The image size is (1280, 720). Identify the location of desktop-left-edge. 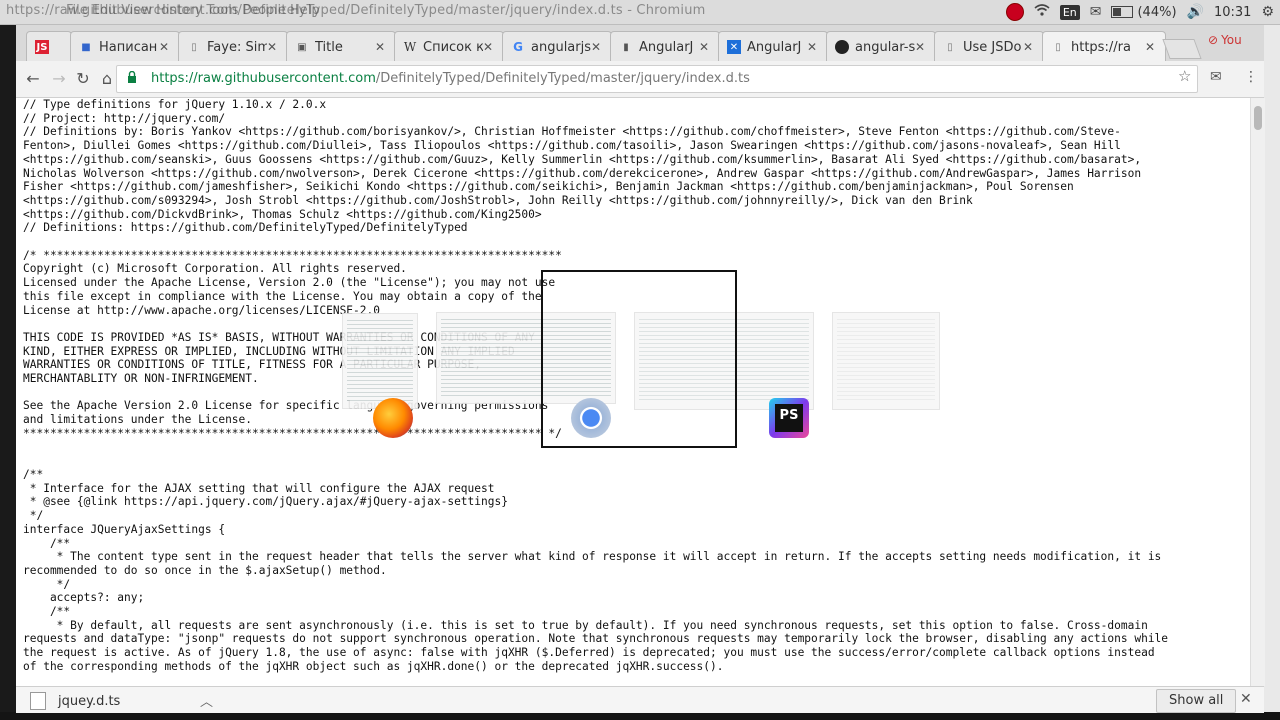
(8, 368).